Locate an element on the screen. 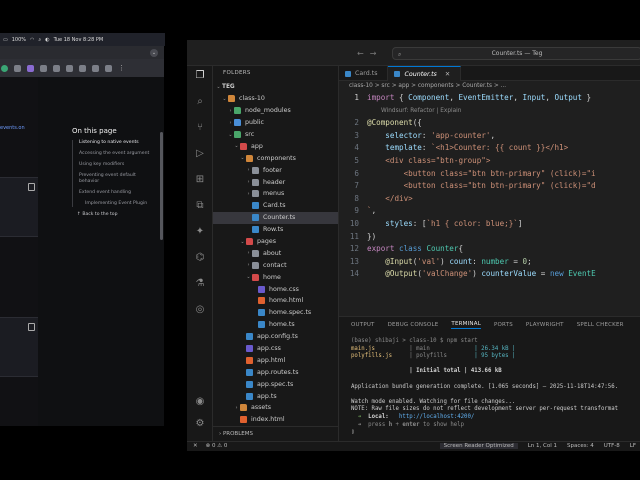 This screenshot has width=640, height=480. folder-item: › footer is located at coordinates (275, 170).